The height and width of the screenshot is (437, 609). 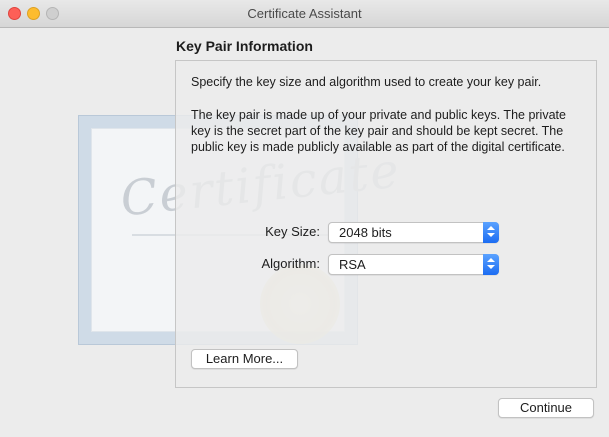 I want to click on algorithm-select: RSA, so click(x=413, y=264).